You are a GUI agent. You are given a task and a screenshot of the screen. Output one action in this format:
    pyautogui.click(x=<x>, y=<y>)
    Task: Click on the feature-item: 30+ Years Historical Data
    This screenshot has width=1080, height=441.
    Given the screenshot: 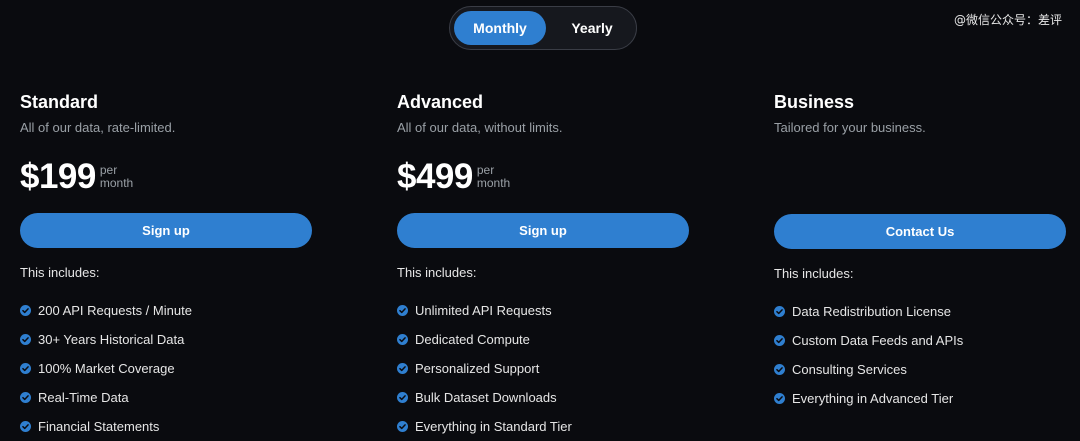 What is the action you would take?
    pyautogui.click(x=166, y=339)
    